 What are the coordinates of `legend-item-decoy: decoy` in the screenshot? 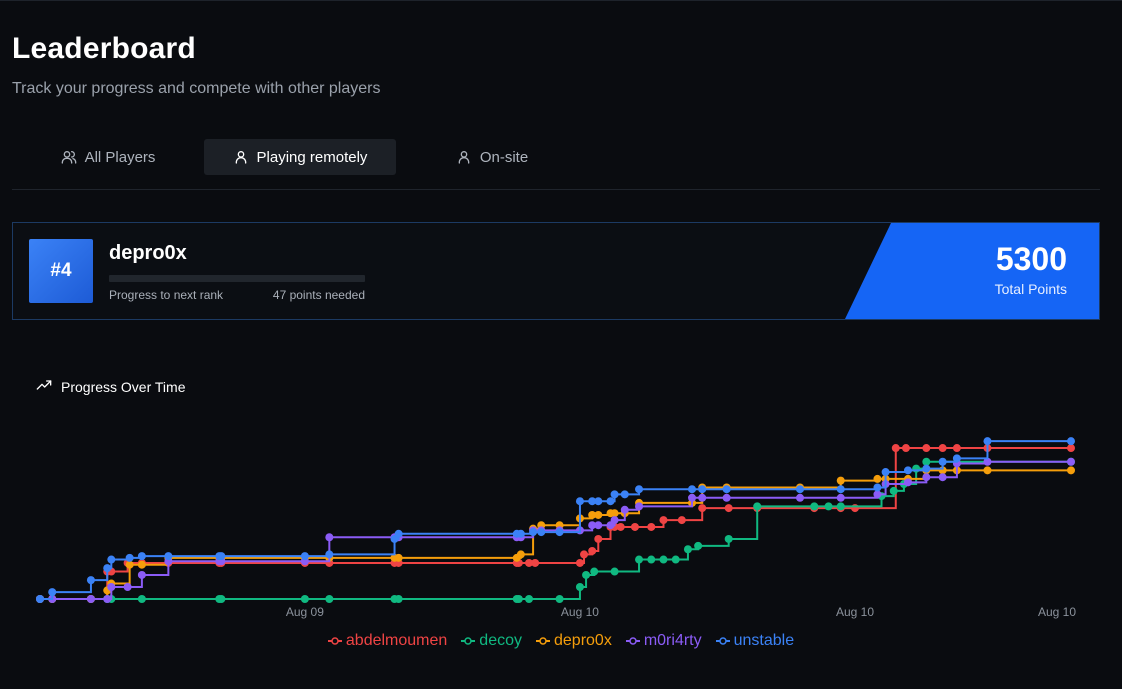 It's located at (491, 641).